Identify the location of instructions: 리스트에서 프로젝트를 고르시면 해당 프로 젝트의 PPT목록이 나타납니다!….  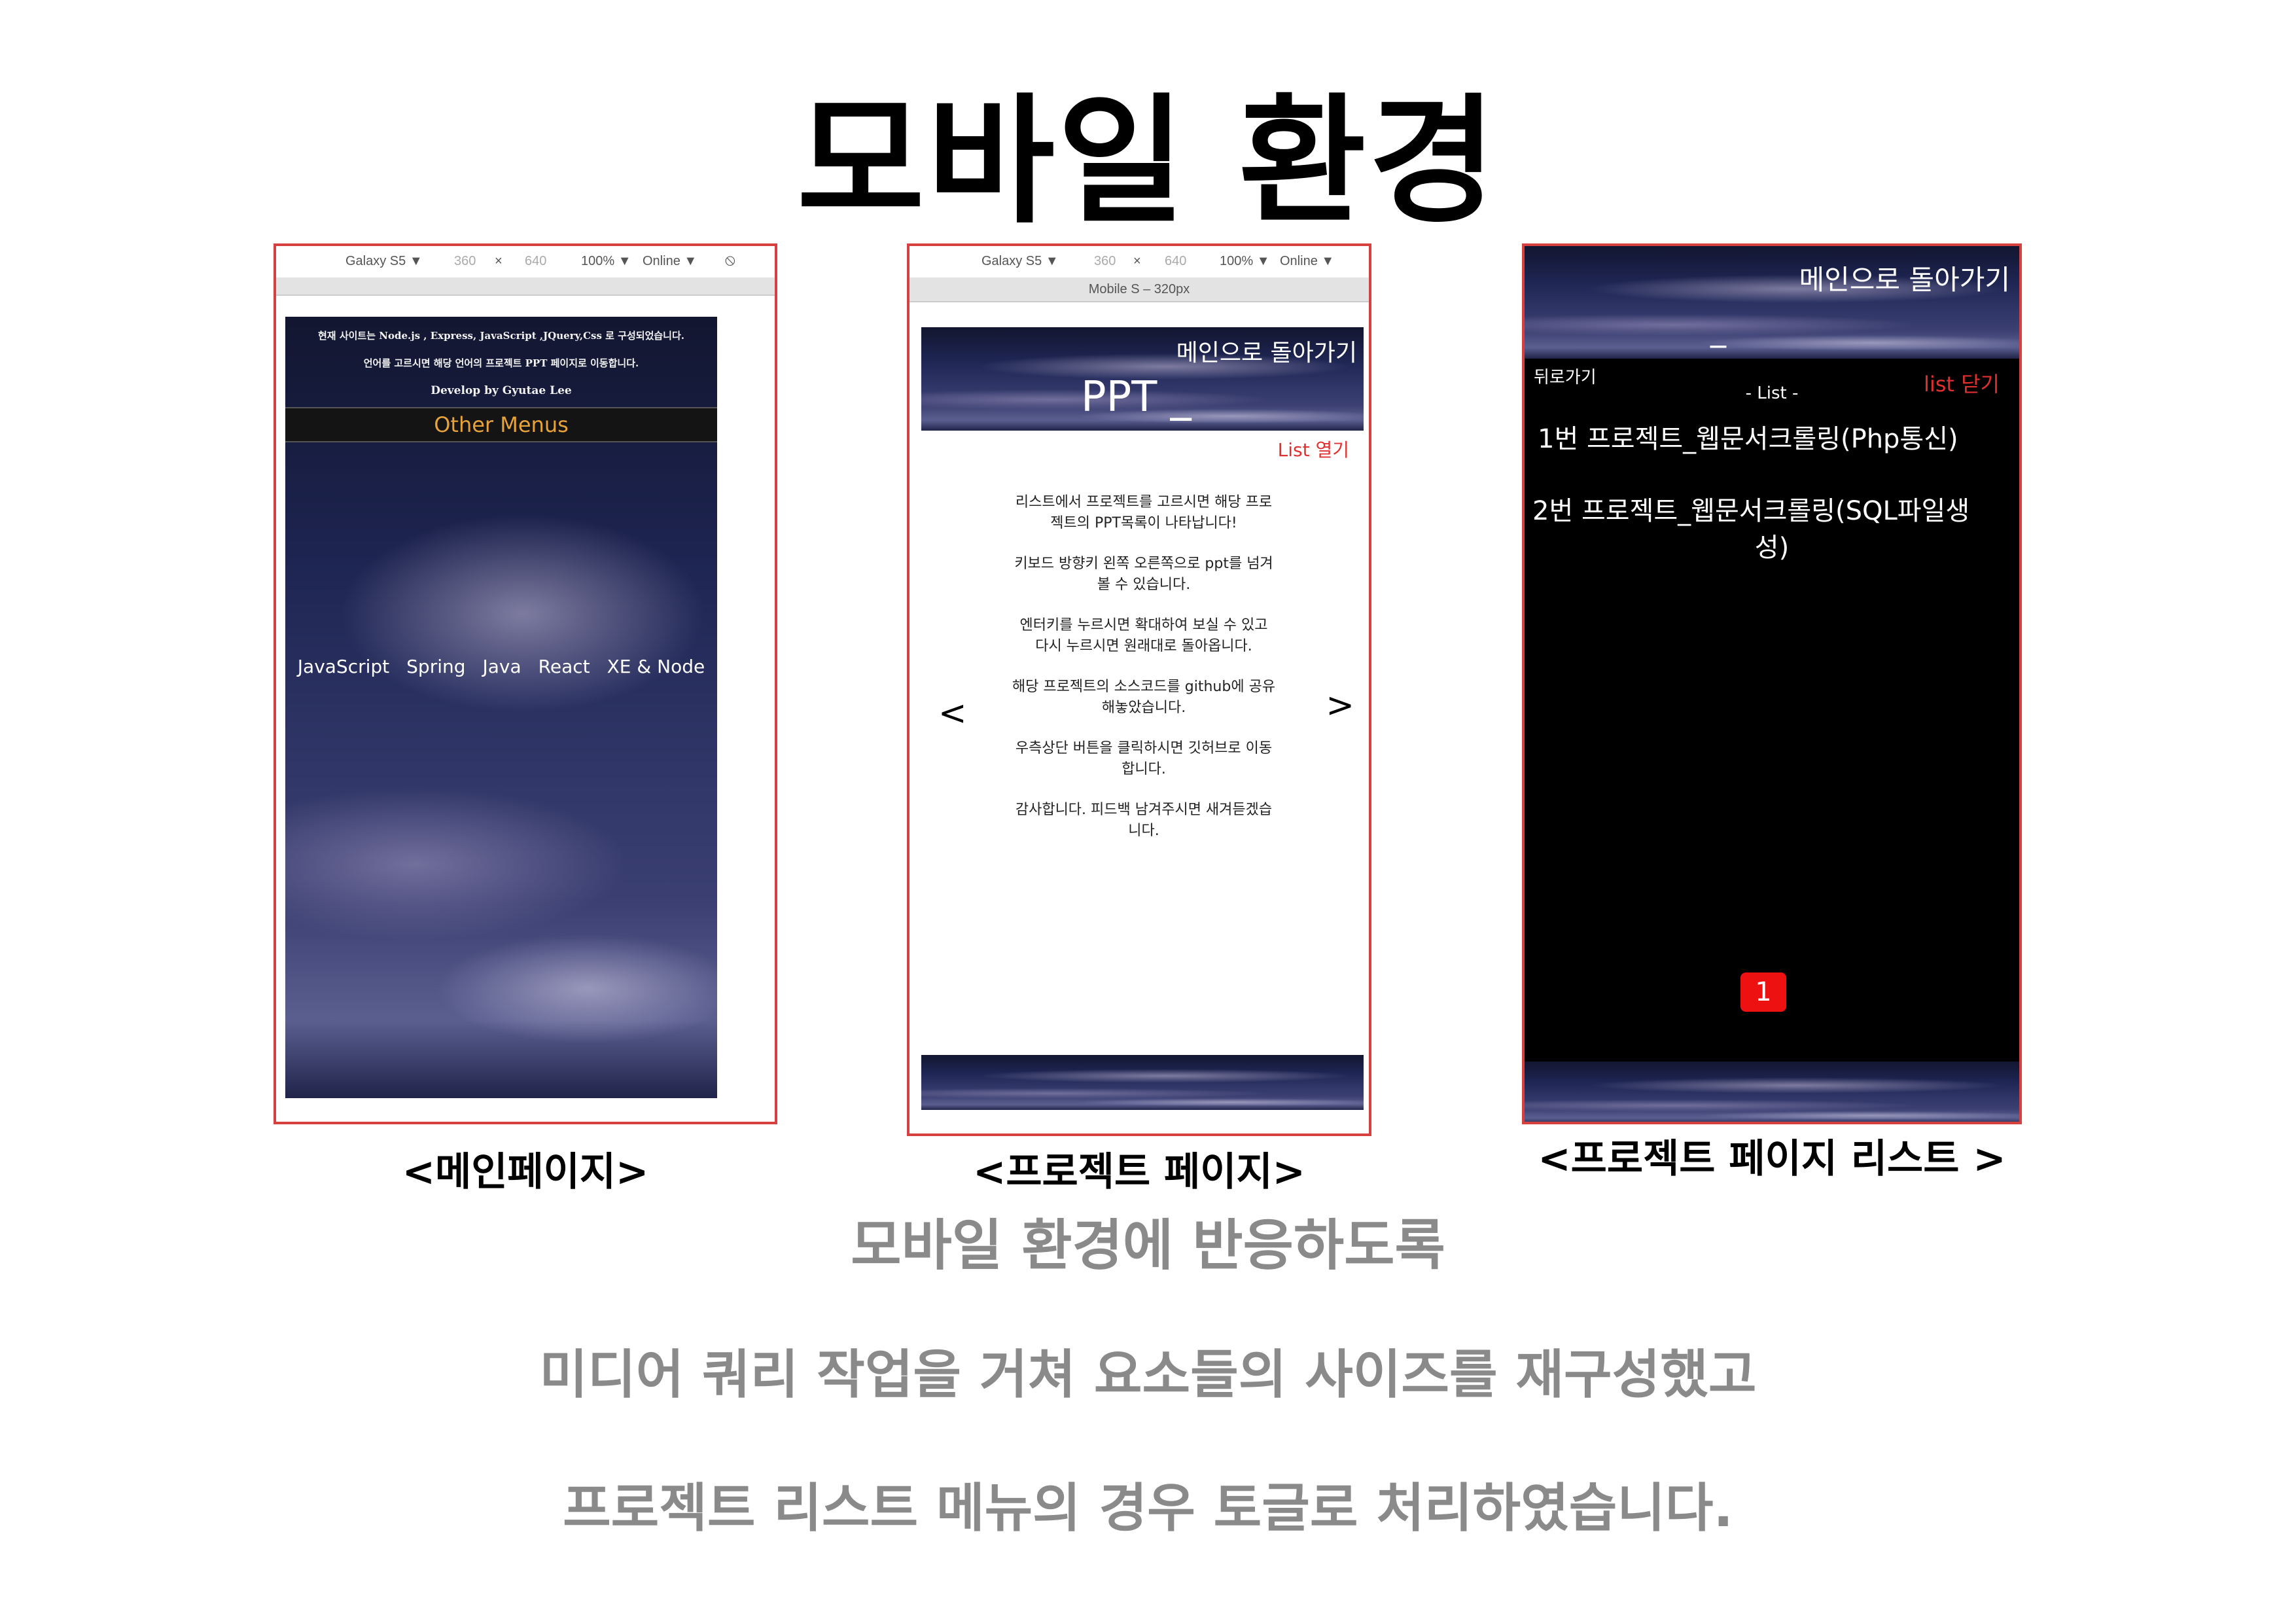
(1143, 667).